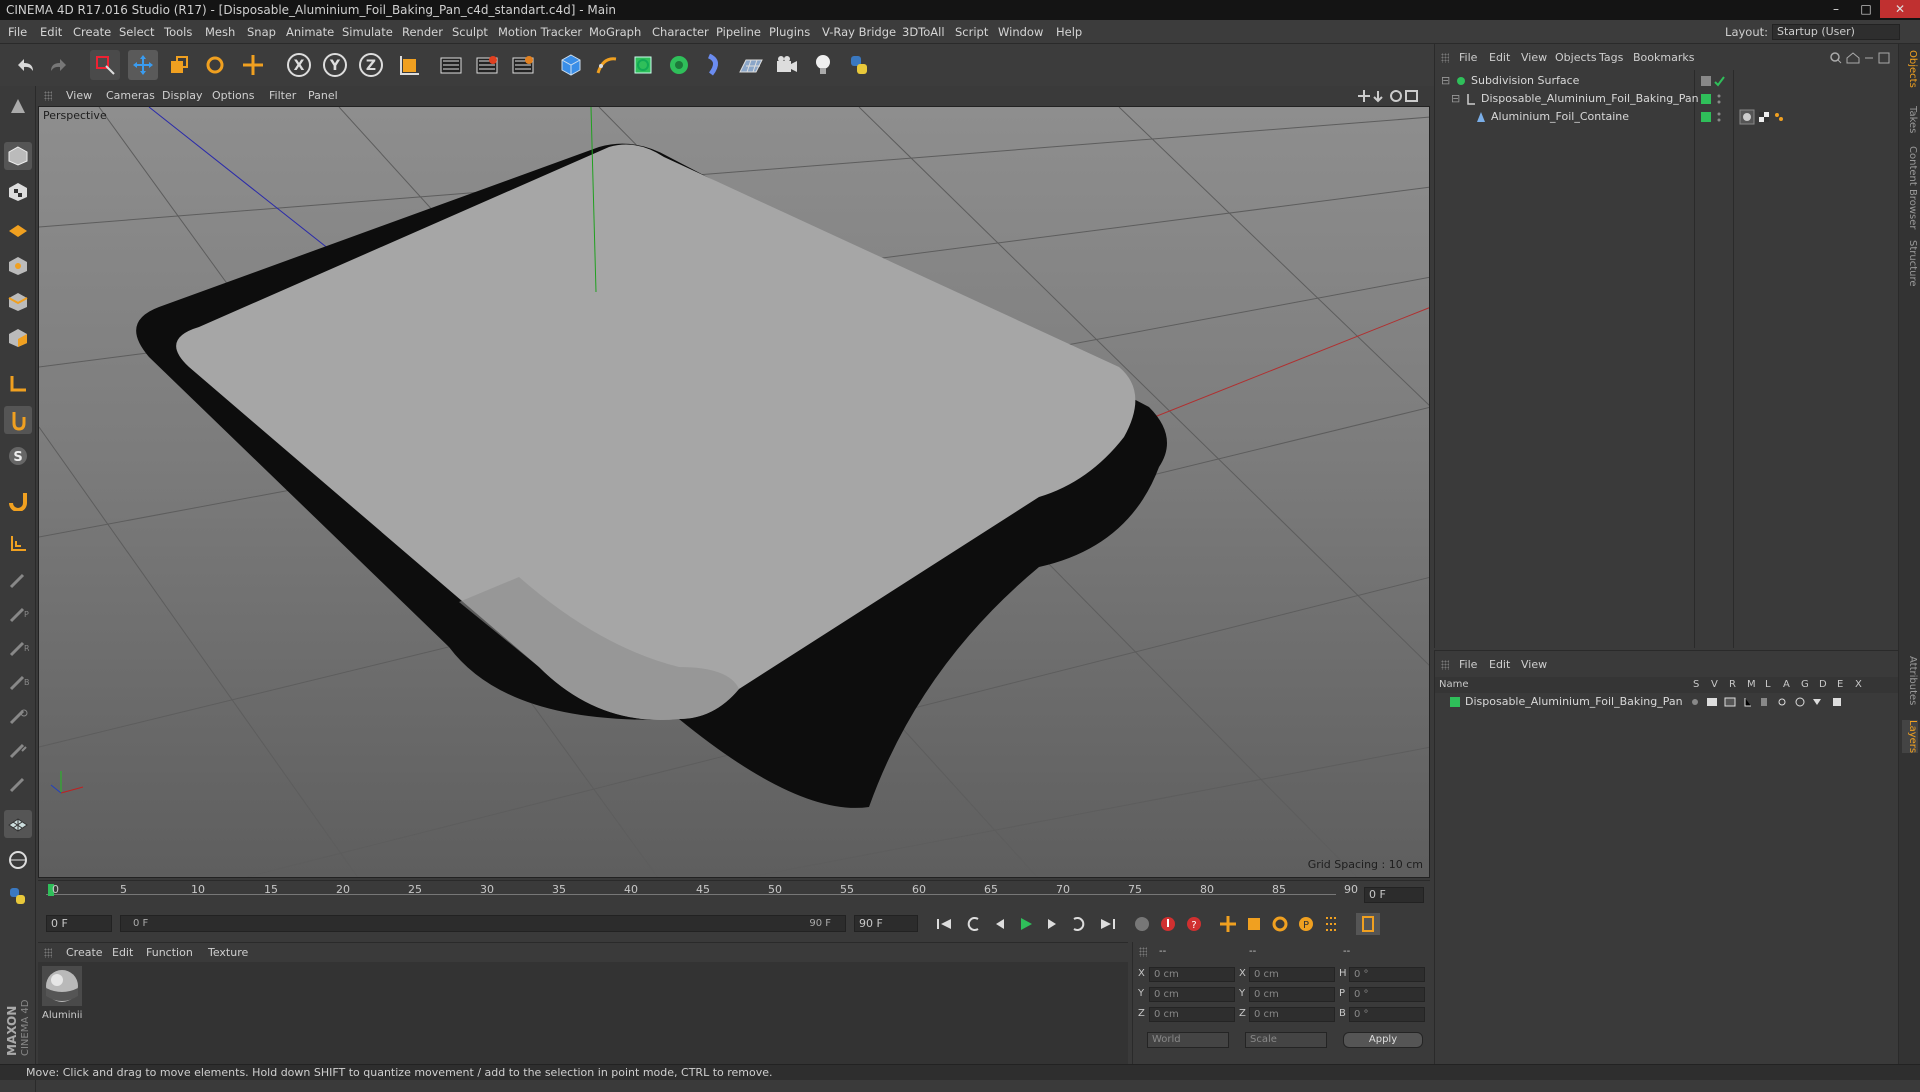 The height and width of the screenshot is (1092, 1920). What do you see at coordinates (859, 65) in the screenshot?
I see `python-icon` at bounding box center [859, 65].